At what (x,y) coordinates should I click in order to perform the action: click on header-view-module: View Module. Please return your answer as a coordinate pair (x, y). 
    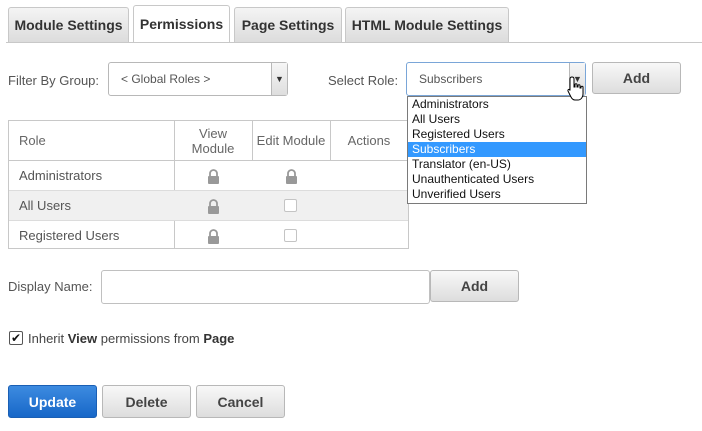
    Looking at the image, I should click on (213, 140).